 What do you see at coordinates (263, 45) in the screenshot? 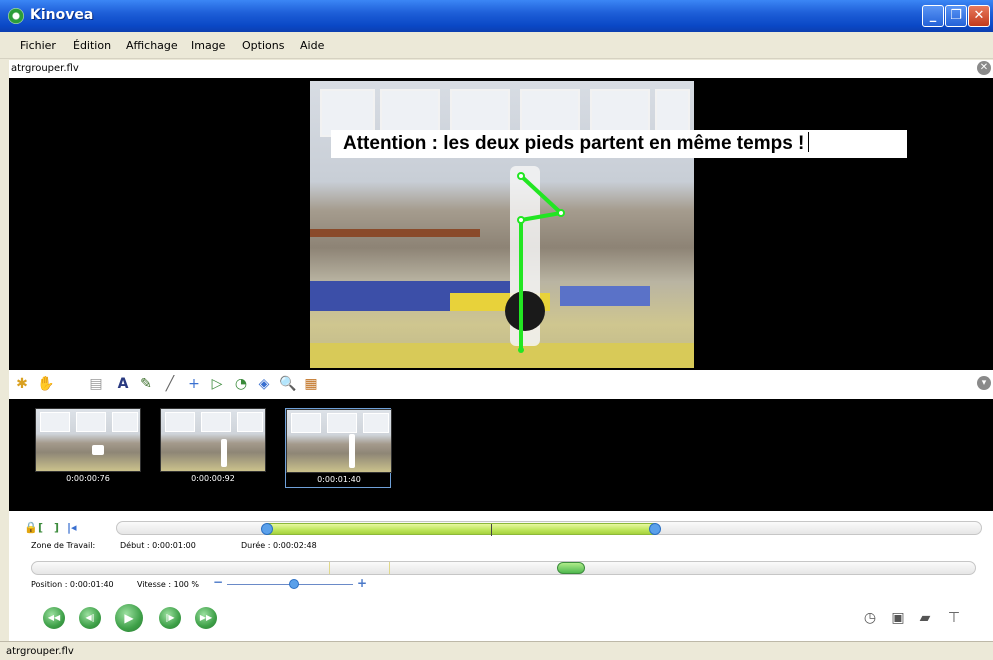
I see `menu-options: Options` at bounding box center [263, 45].